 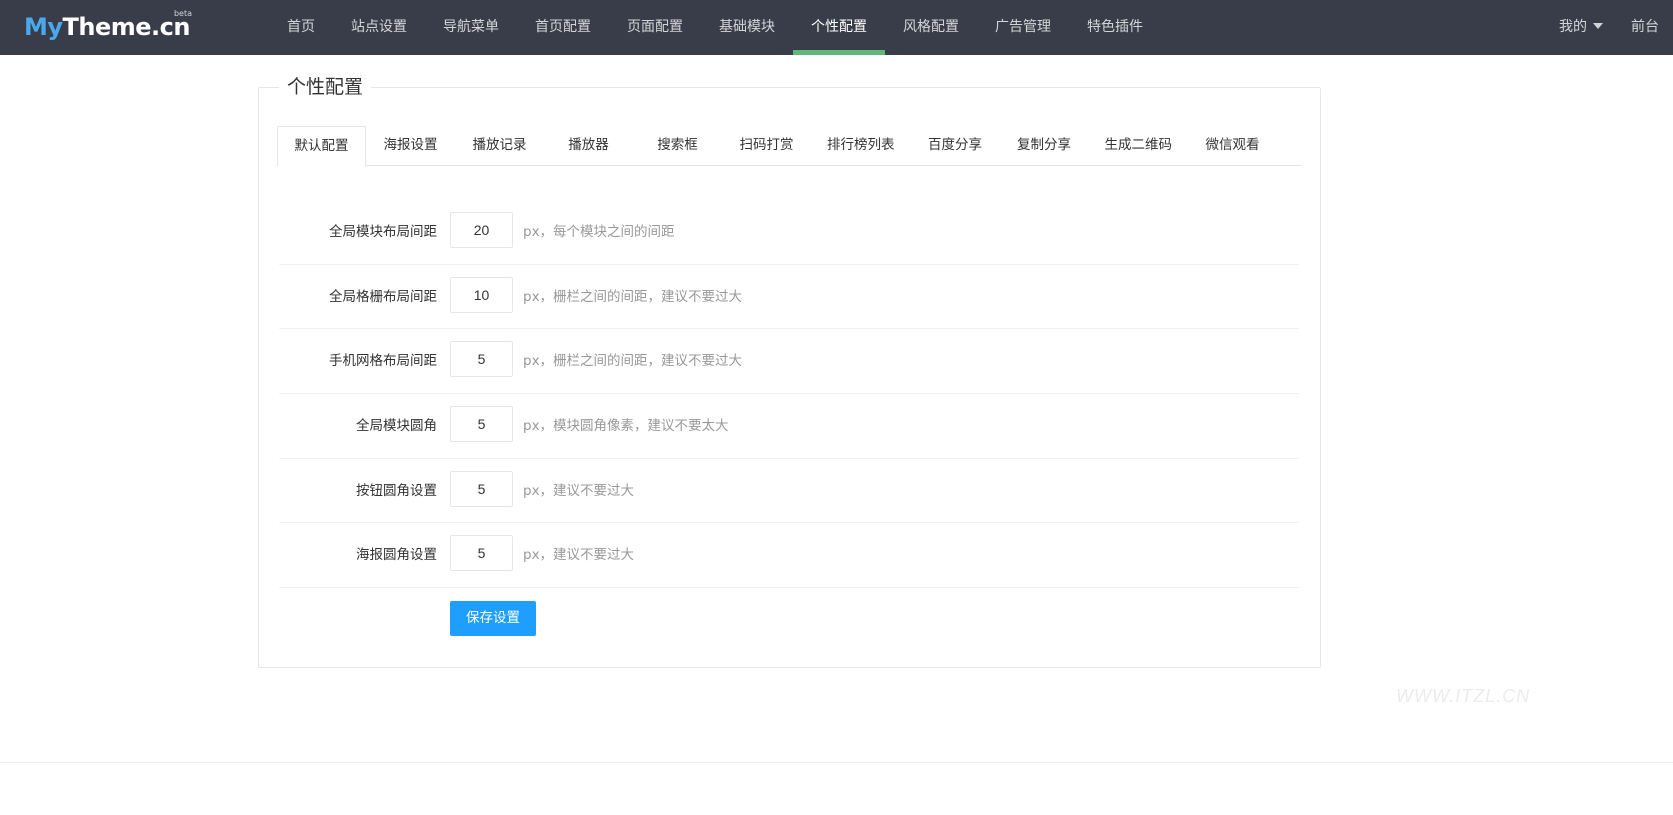 What do you see at coordinates (383, 232) in the screenshot?
I see `module-spacing-label: 全局模块布局间距` at bounding box center [383, 232].